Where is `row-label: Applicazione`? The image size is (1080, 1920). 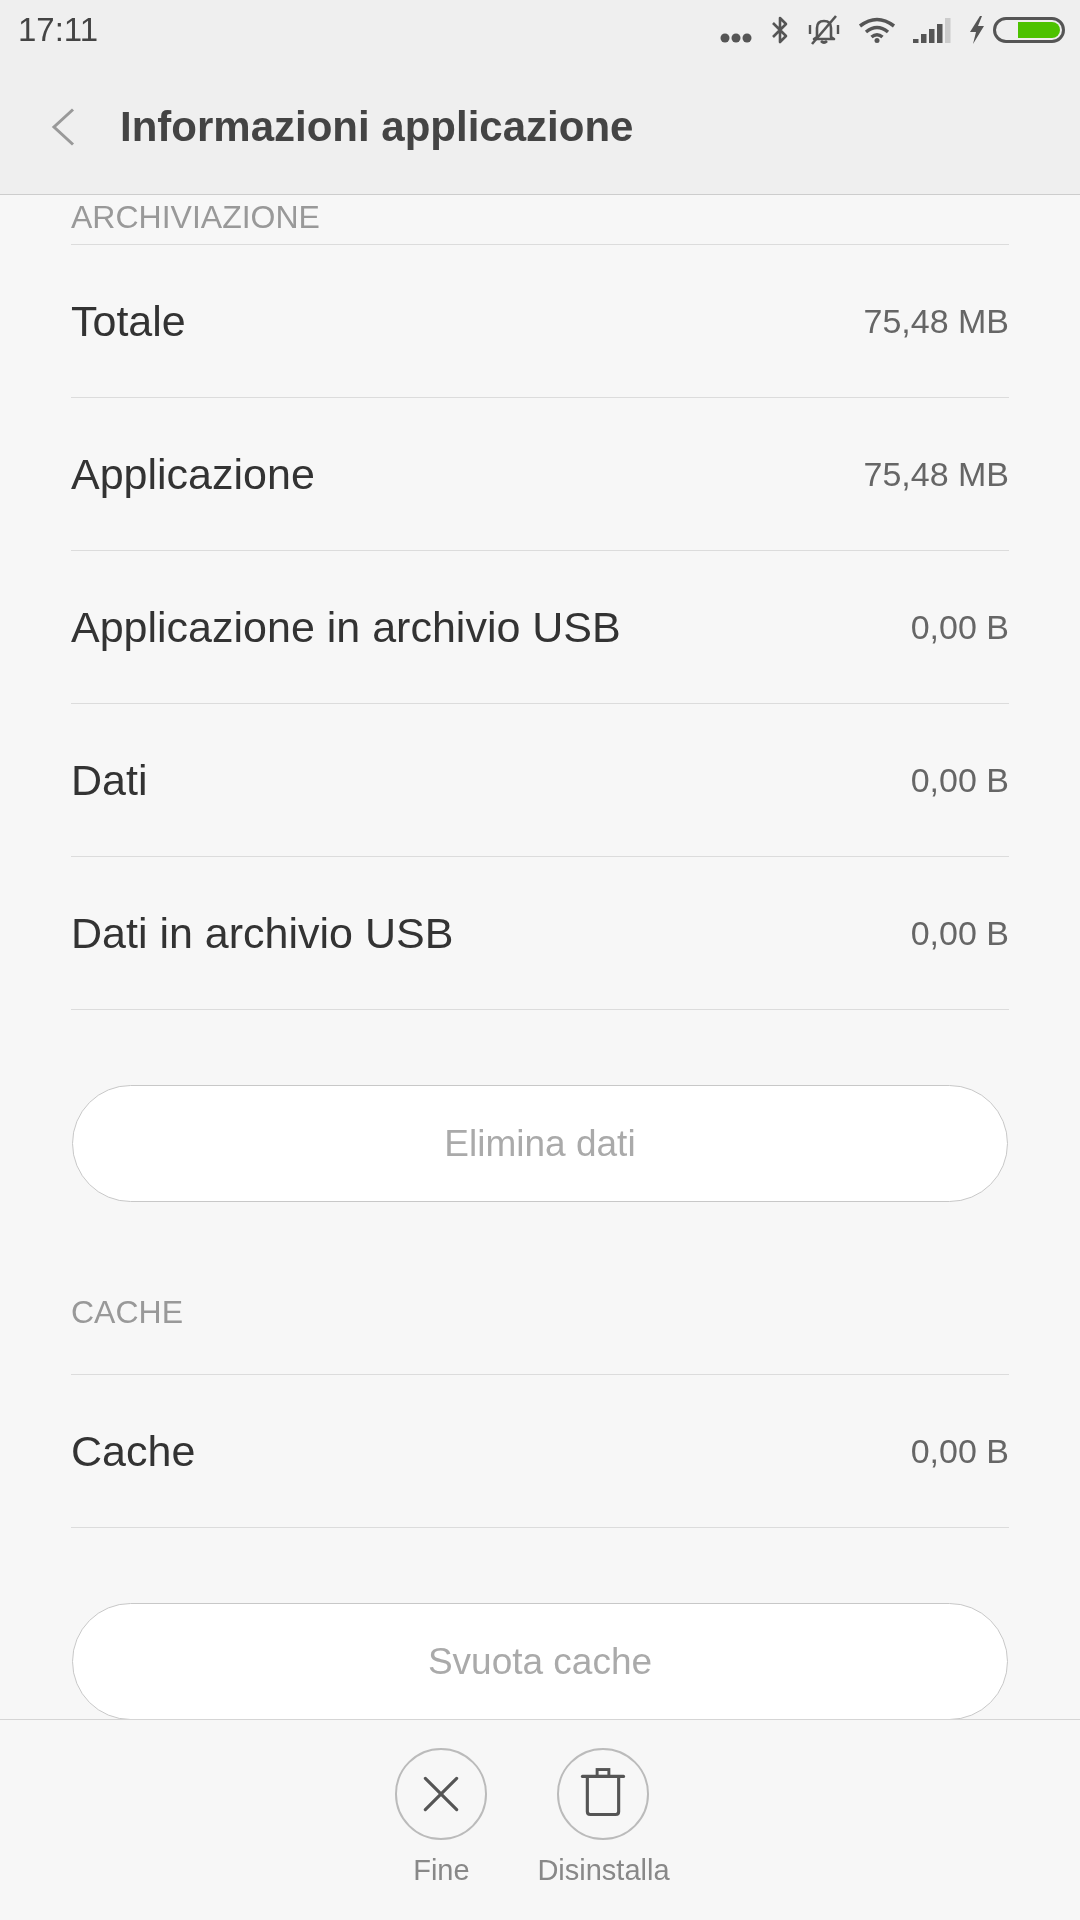
row-label: Applicazione is located at coordinates (193, 474).